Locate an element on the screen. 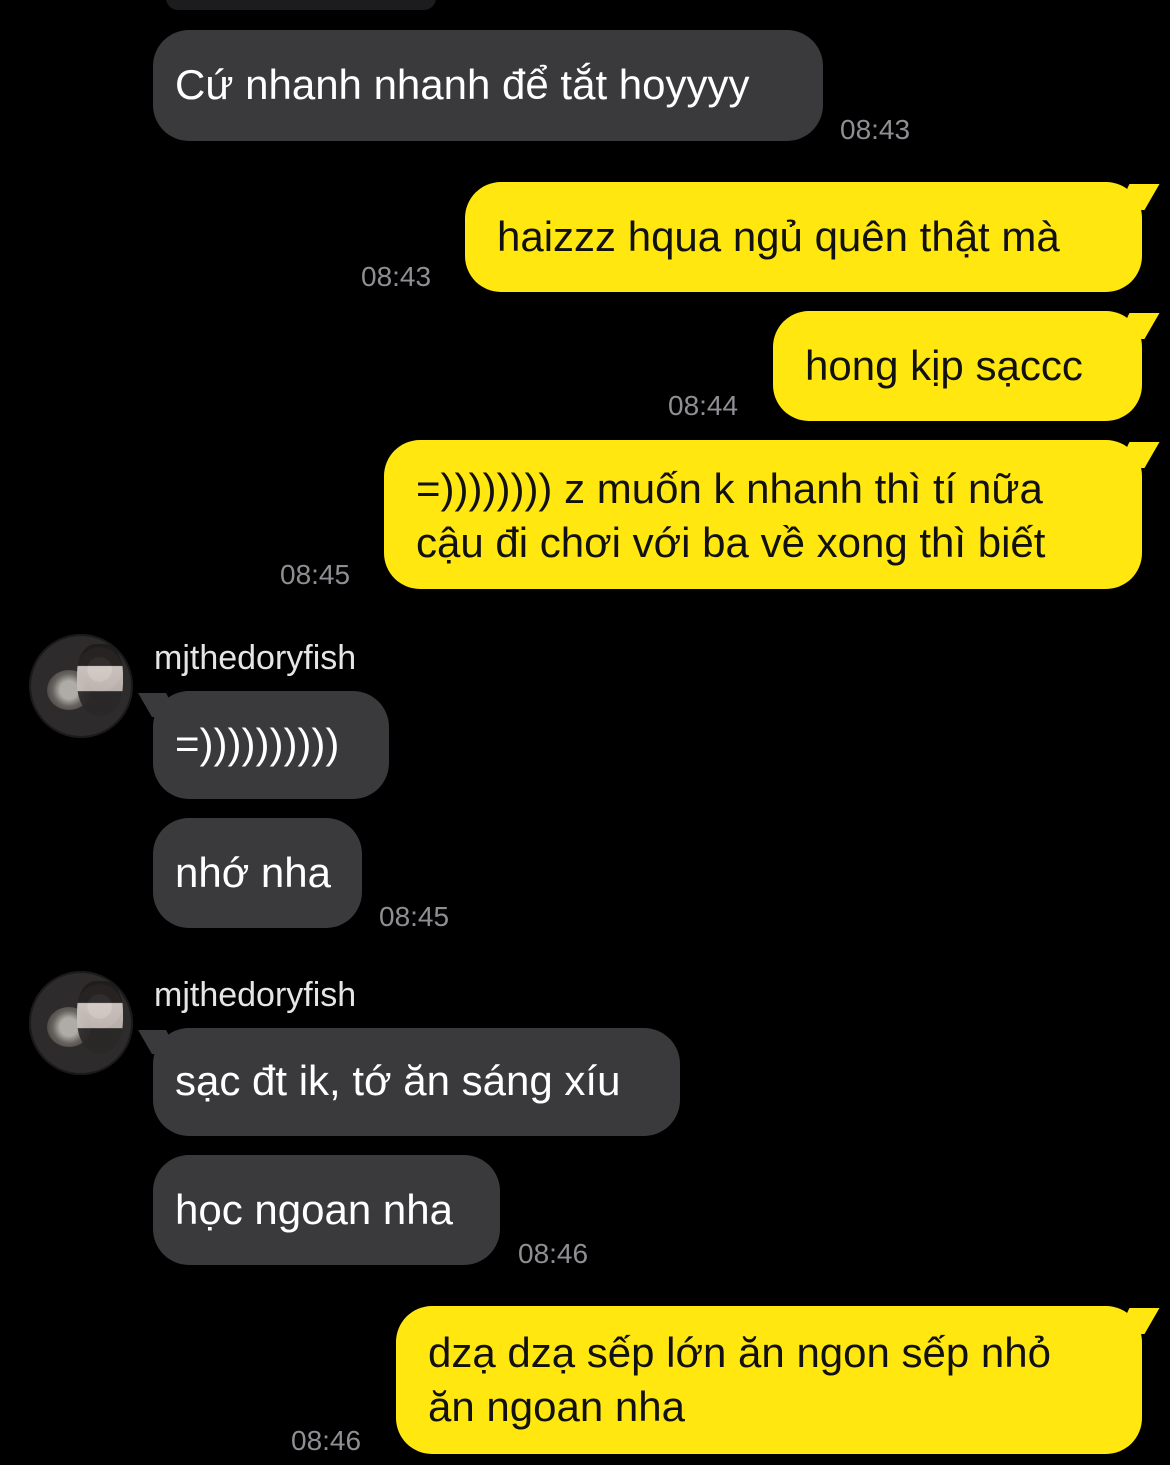 The height and width of the screenshot is (1465, 1170). message-text: sạc đt ik, tớ ăn sáng xíu is located at coordinates (398, 1080).